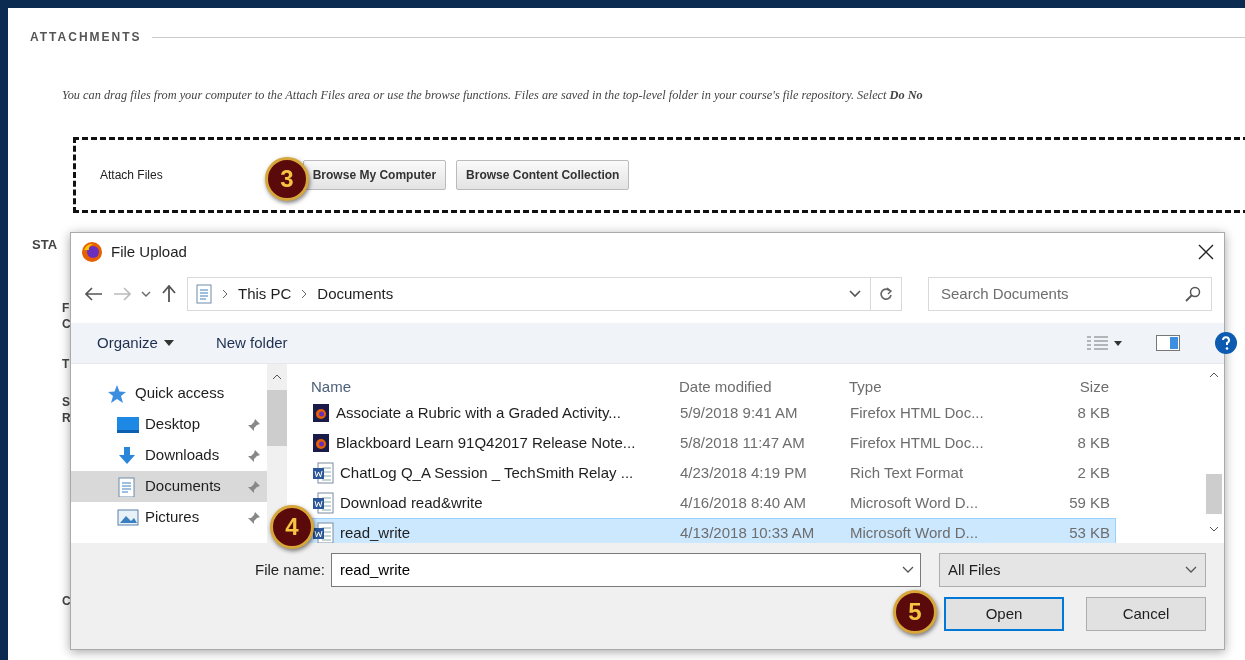 Image resolution: width=1245 pixels, height=660 pixels. I want to click on file-date: 5/8/2018 11:47 AM, so click(743, 442).